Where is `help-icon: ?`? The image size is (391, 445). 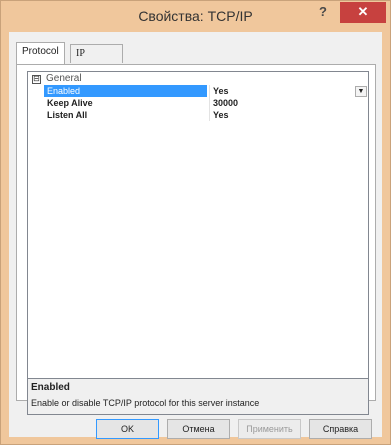
help-icon: ? is located at coordinates (323, 13).